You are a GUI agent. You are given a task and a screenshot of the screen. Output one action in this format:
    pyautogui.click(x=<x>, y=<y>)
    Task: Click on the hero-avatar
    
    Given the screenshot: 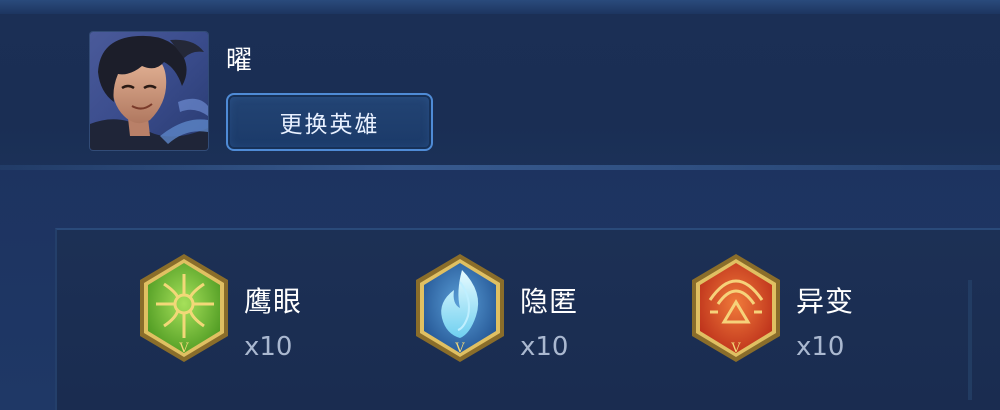 What is the action you would take?
    pyautogui.click(x=149, y=91)
    